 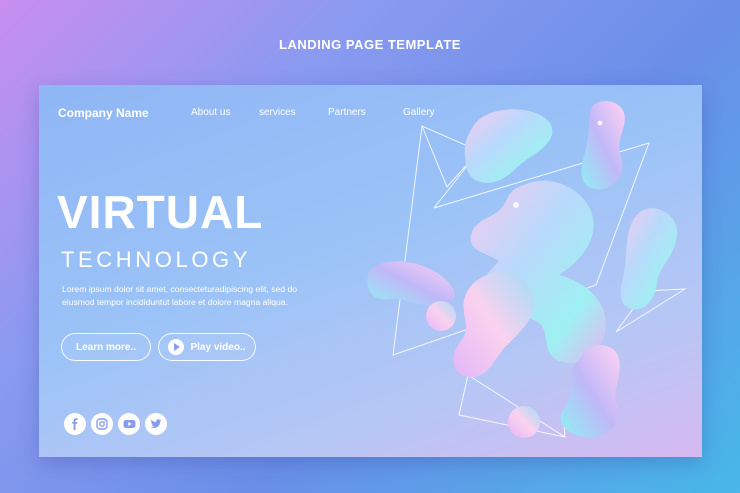 What do you see at coordinates (218, 347) in the screenshot?
I see `play-video-label: Play video..` at bounding box center [218, 347].